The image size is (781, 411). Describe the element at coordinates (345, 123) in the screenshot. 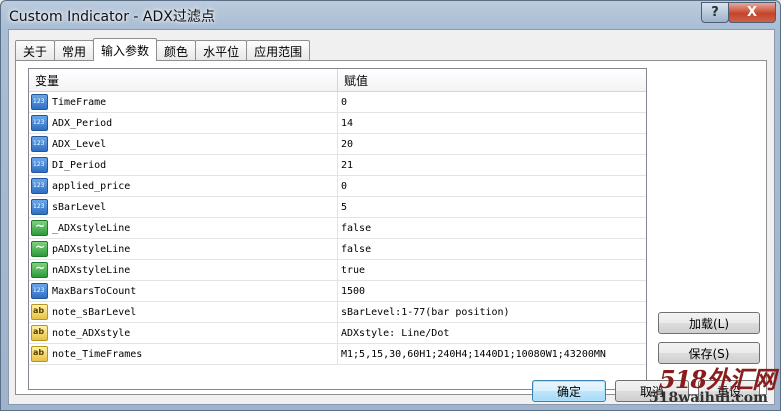

I see `value-cell: 14` at that location.